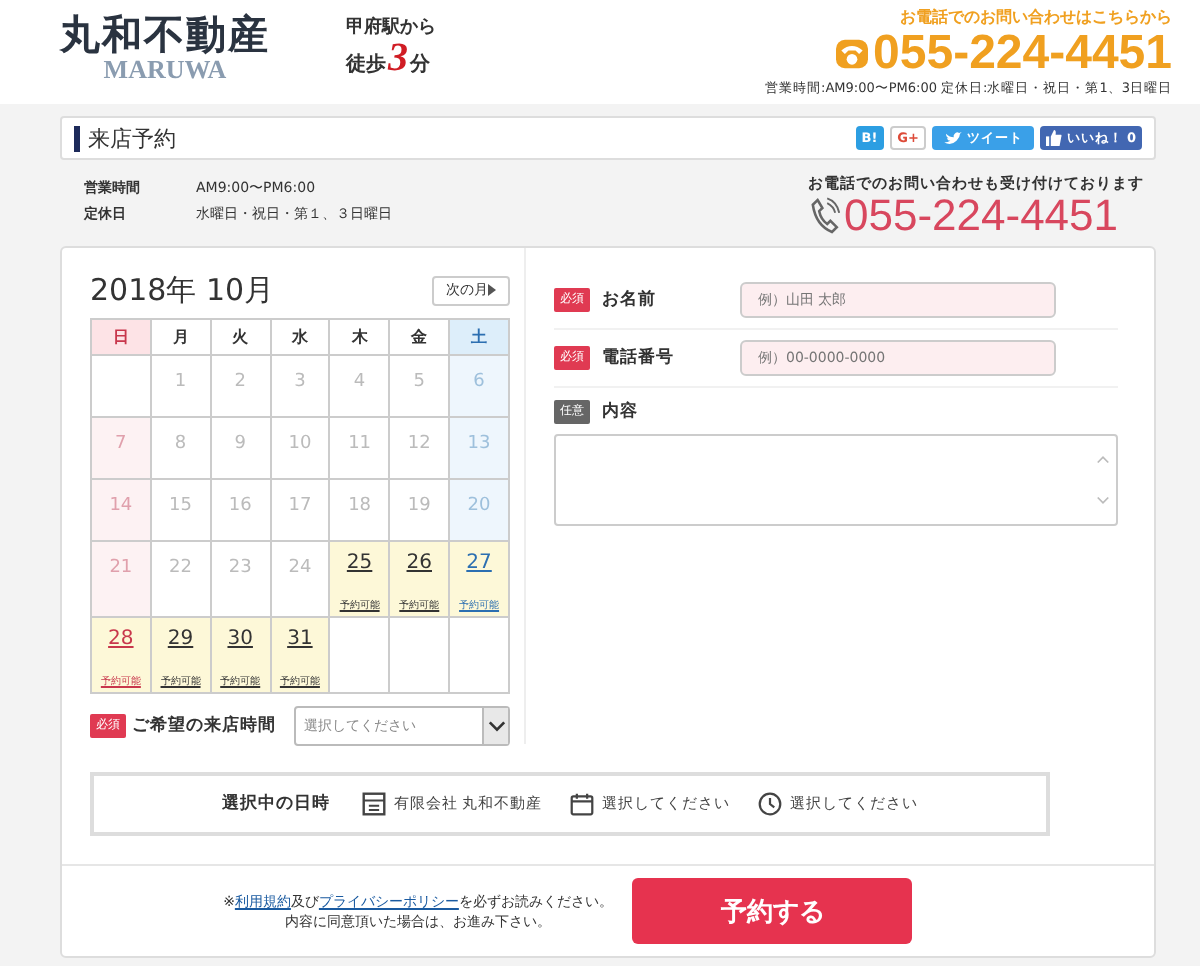 Image resolution: width=1200 pixels, height=966 pixels. What do you see at coordinates (300, 443) in the screenshot?
I see `day-number: 10` at bounding box center [300, 443].